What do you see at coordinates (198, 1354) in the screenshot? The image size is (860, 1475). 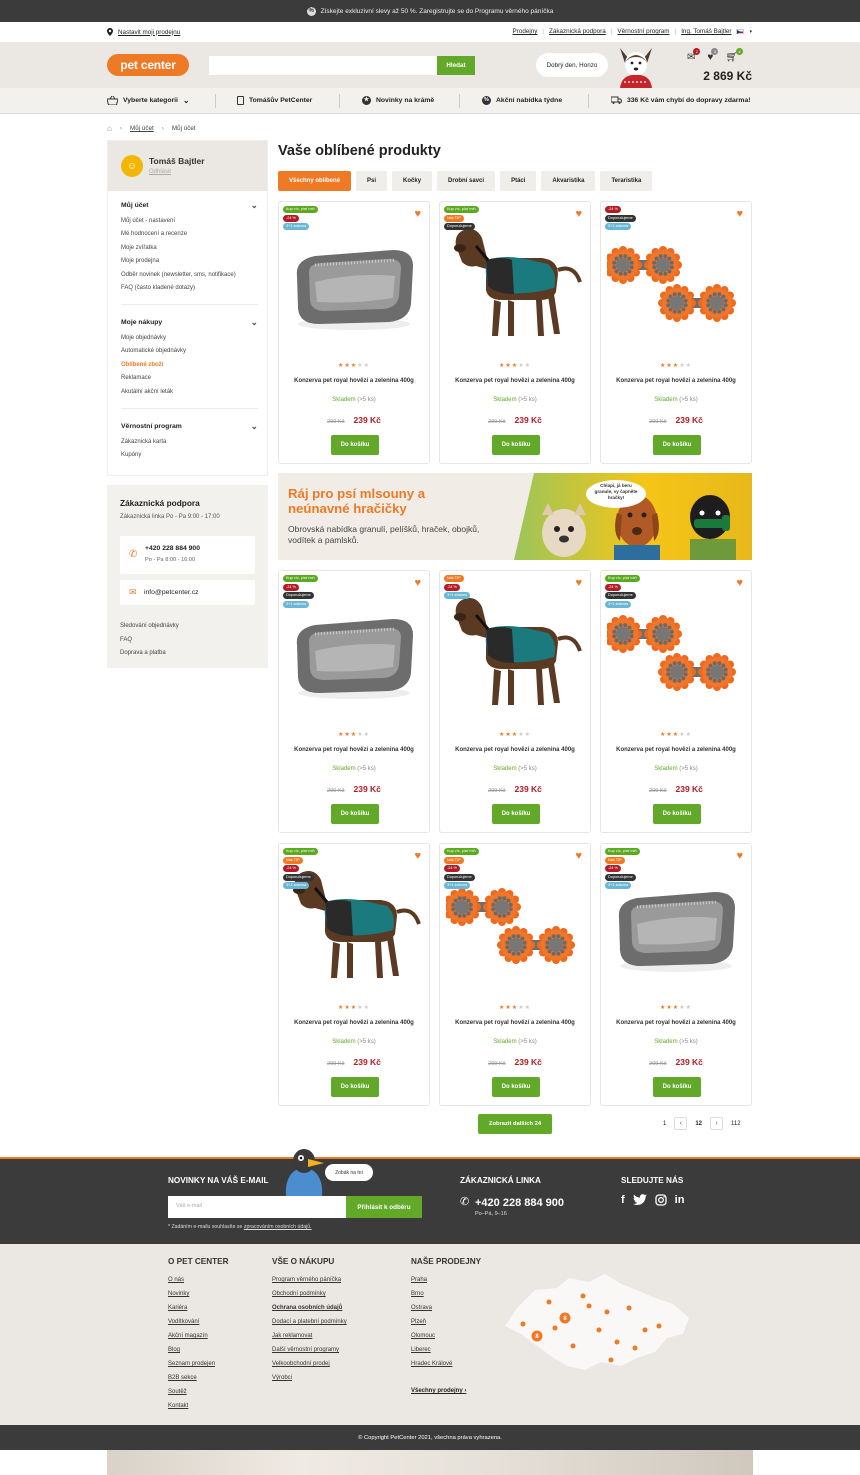 I see `footer-link: Blog` at bounding box center [198, 1354].